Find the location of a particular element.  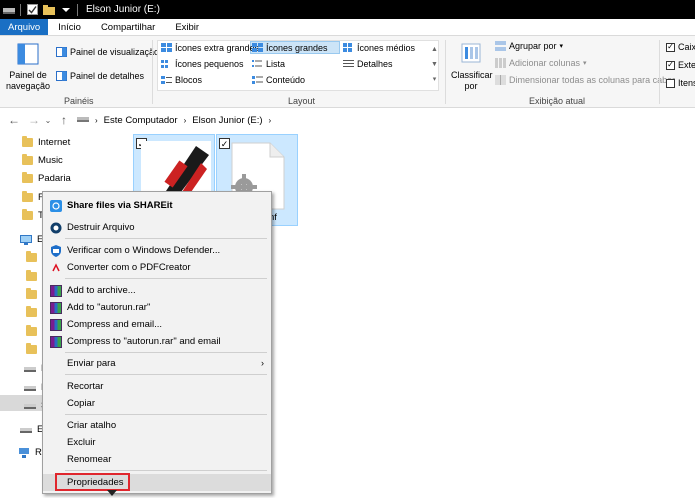

menu-item-shareit: Share files via SHAREit is located at coordinates (157, 205).